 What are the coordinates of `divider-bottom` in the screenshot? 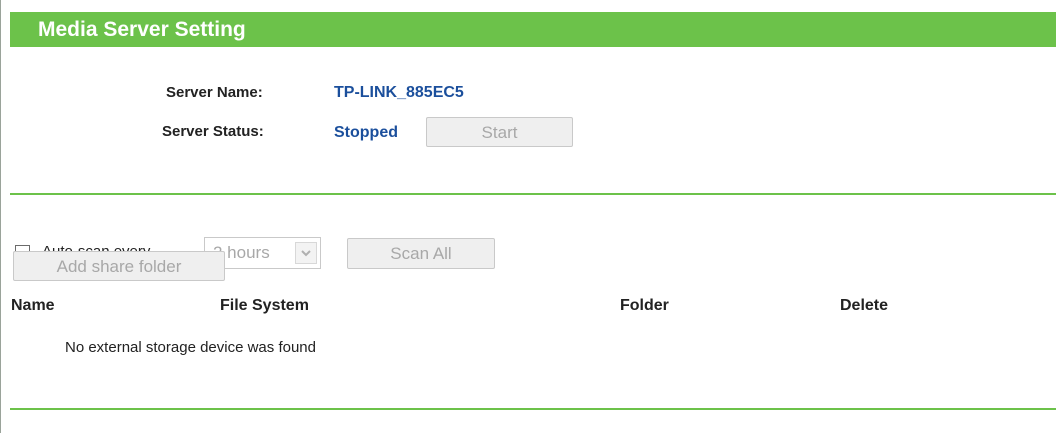 It's located at (533, 409).